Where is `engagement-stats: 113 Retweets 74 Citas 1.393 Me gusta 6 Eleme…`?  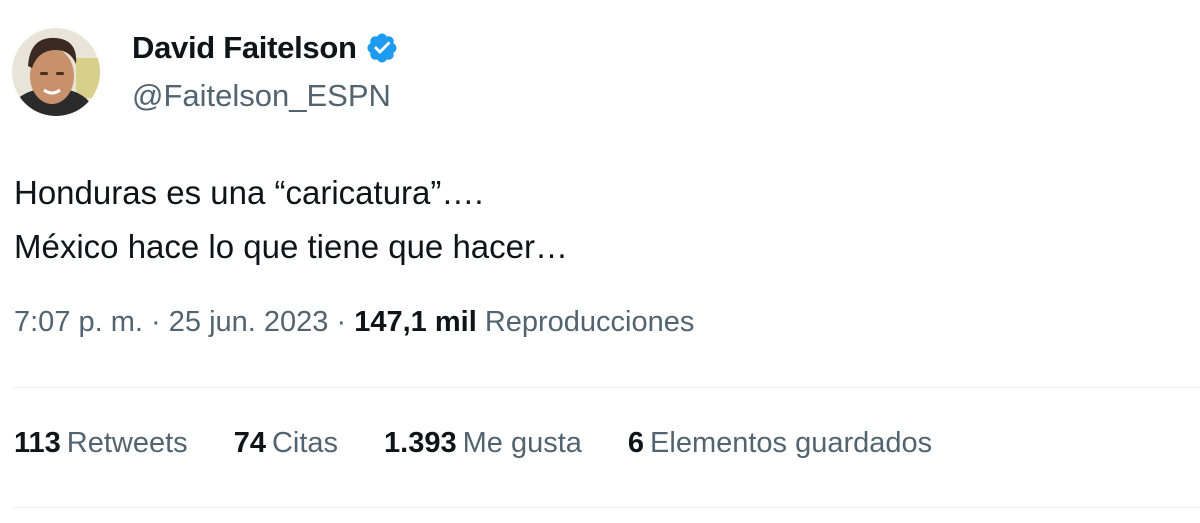 engagement-stats: 113 Retweets 74 Citas 1.393 Me gusta 6 Eleme… is located at coordinates (496, 443).